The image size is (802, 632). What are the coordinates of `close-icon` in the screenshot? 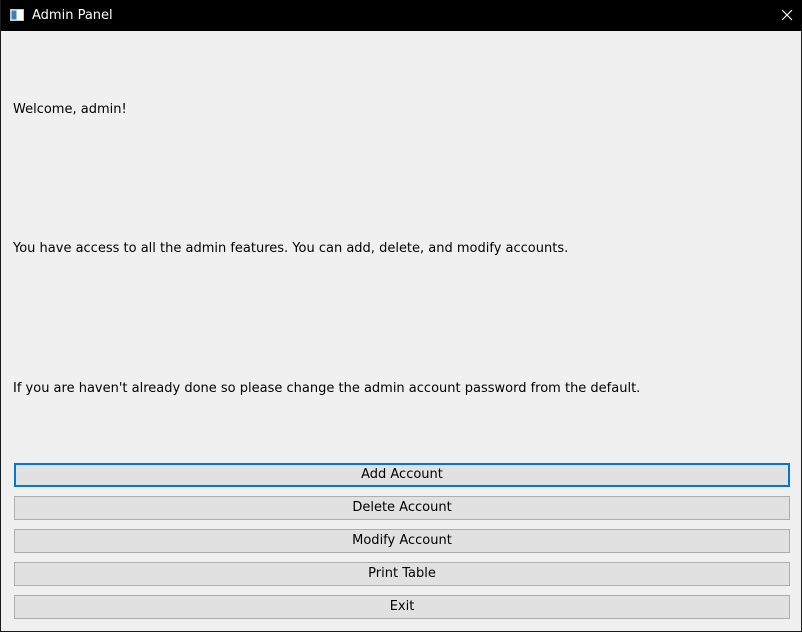 It's located at (787, 15).